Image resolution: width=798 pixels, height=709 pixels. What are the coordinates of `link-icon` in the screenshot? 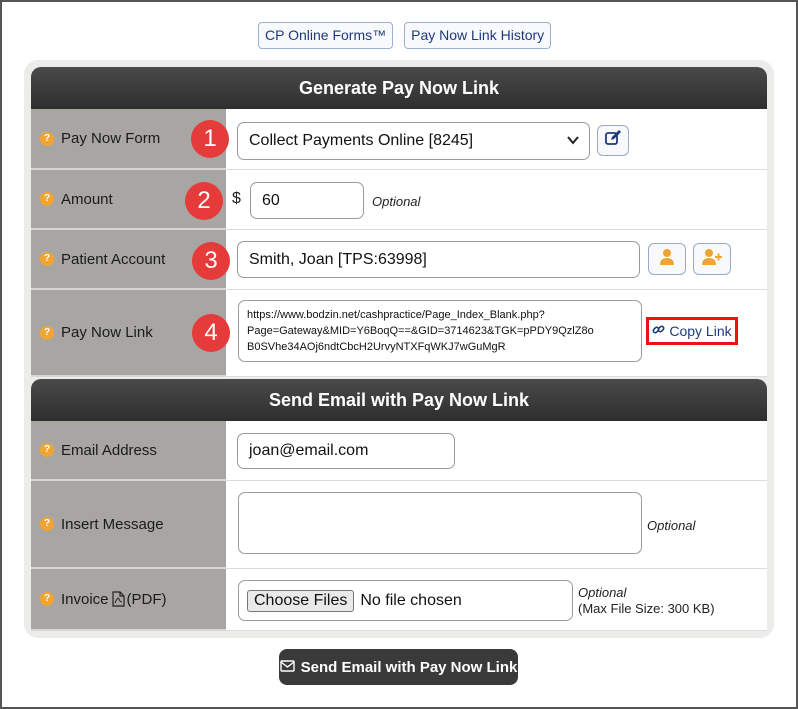 It's located at (658, 331).